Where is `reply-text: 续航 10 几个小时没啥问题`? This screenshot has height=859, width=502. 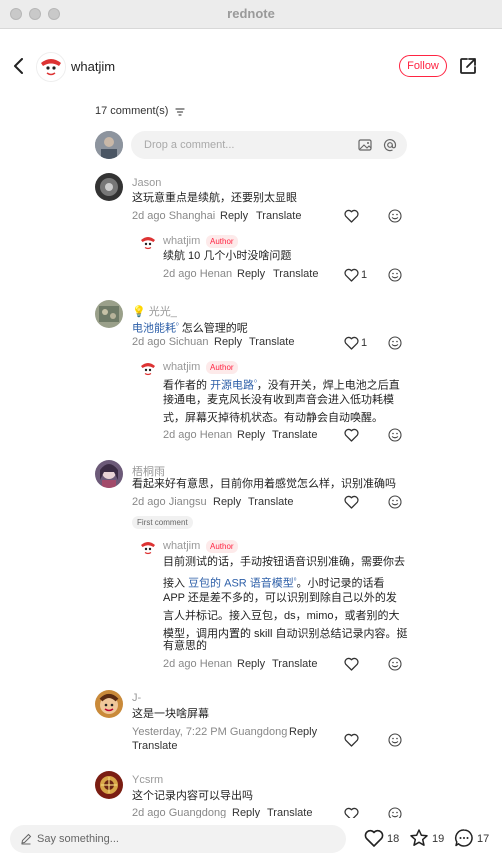 reply-text: 续航 10 几个小时没啥问题 is located at coordinates (227, 256).